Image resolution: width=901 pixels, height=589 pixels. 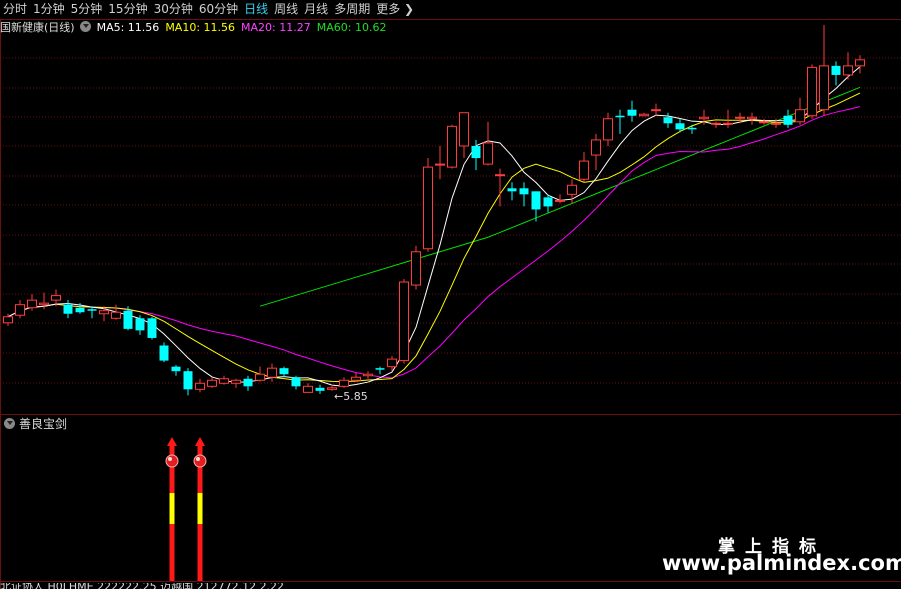 What do you see at coordinates (200, 27) in the screenshot?
I see `ma10-value: MA10: 11.56` at bounding box center [200, 27].